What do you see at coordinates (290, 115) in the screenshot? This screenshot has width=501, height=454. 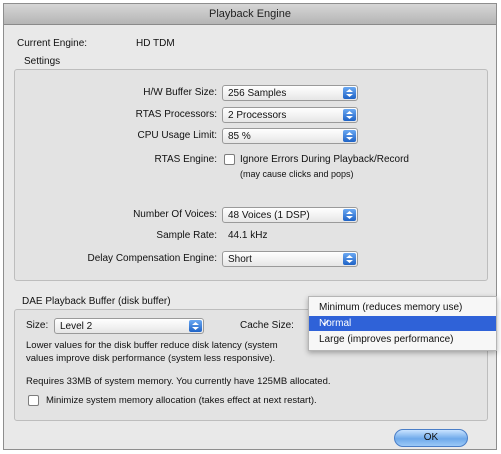 I see `rtas-processors-popup: 2 Processors` at bounding box center [290, 115].